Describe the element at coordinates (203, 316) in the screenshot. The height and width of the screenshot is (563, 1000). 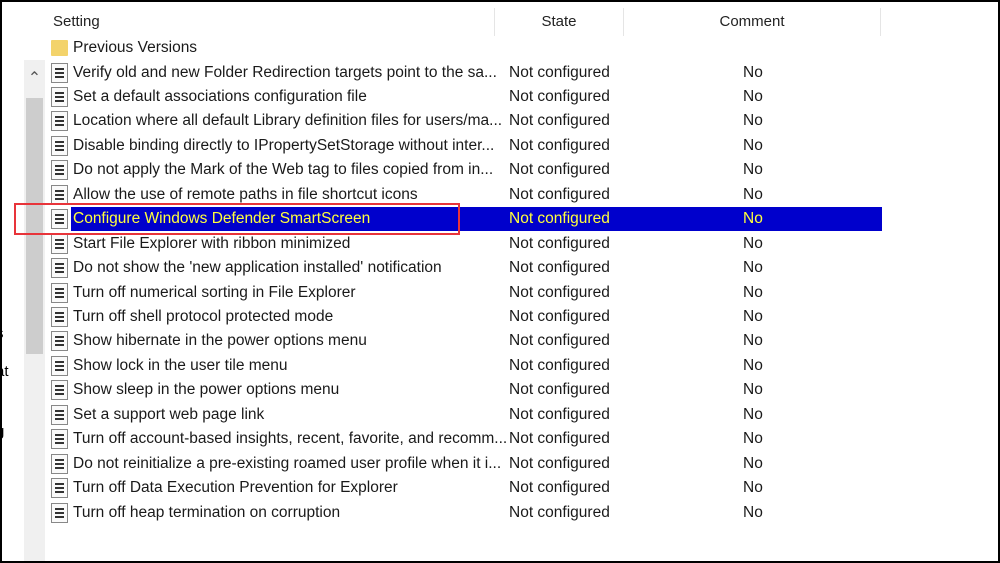
I see `setting-name: Turn off shell protocol protected mode` at that location.